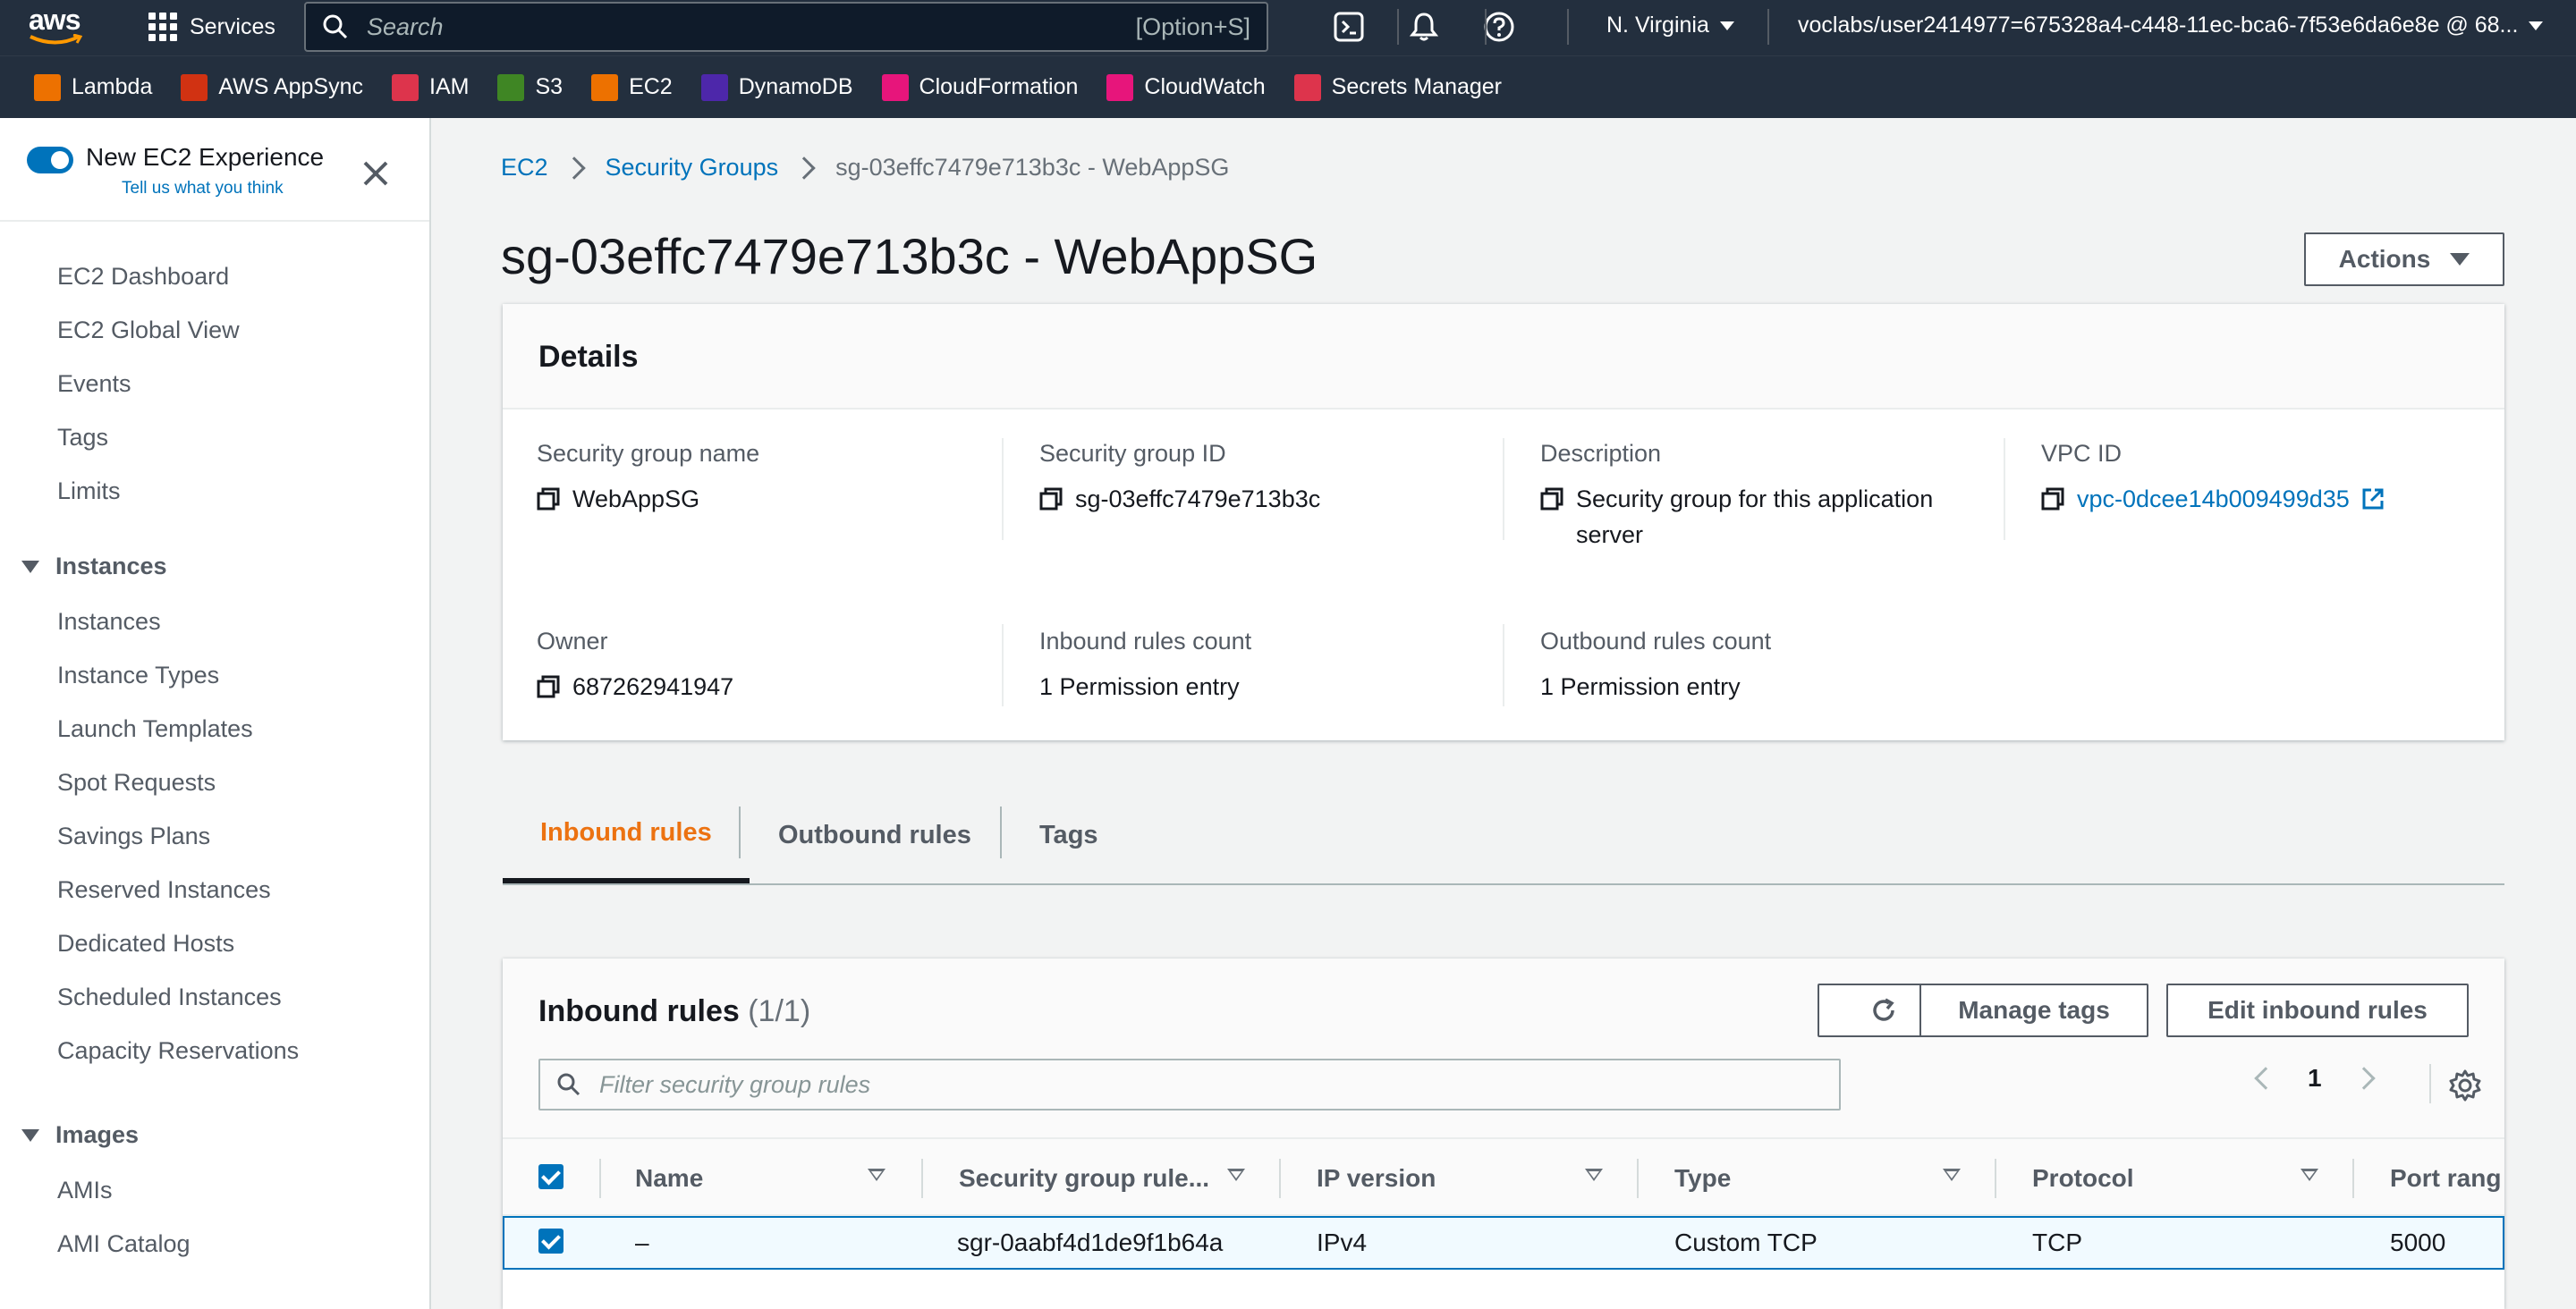 Image resolution: width=2576 pixels, height=1309 pixels. What do you see at coordinates (93, 87) in the screenshot?
I see `favorite-lambda: Lambda` at bounding box center [93, 87].